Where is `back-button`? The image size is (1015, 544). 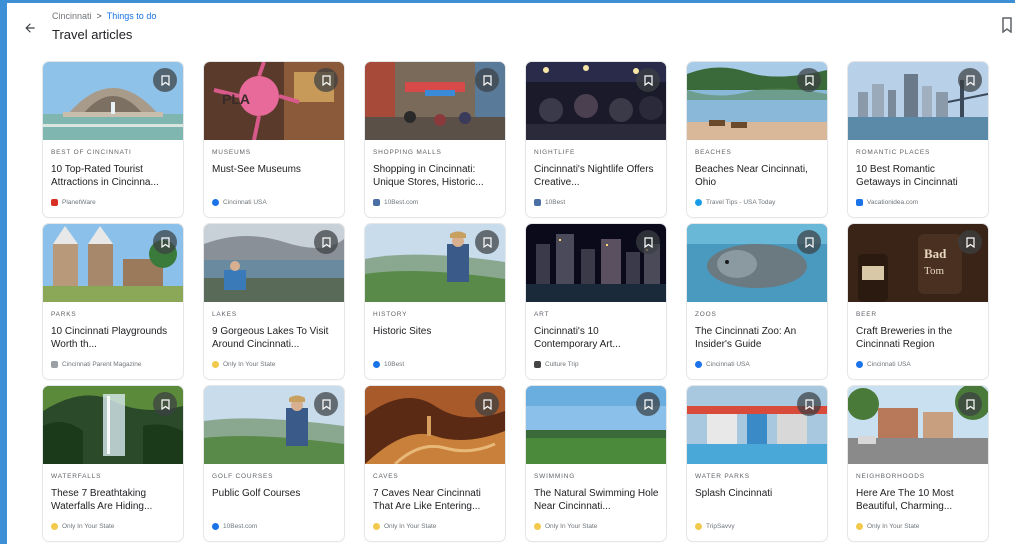
back-button is located at coordinates (30, 28).